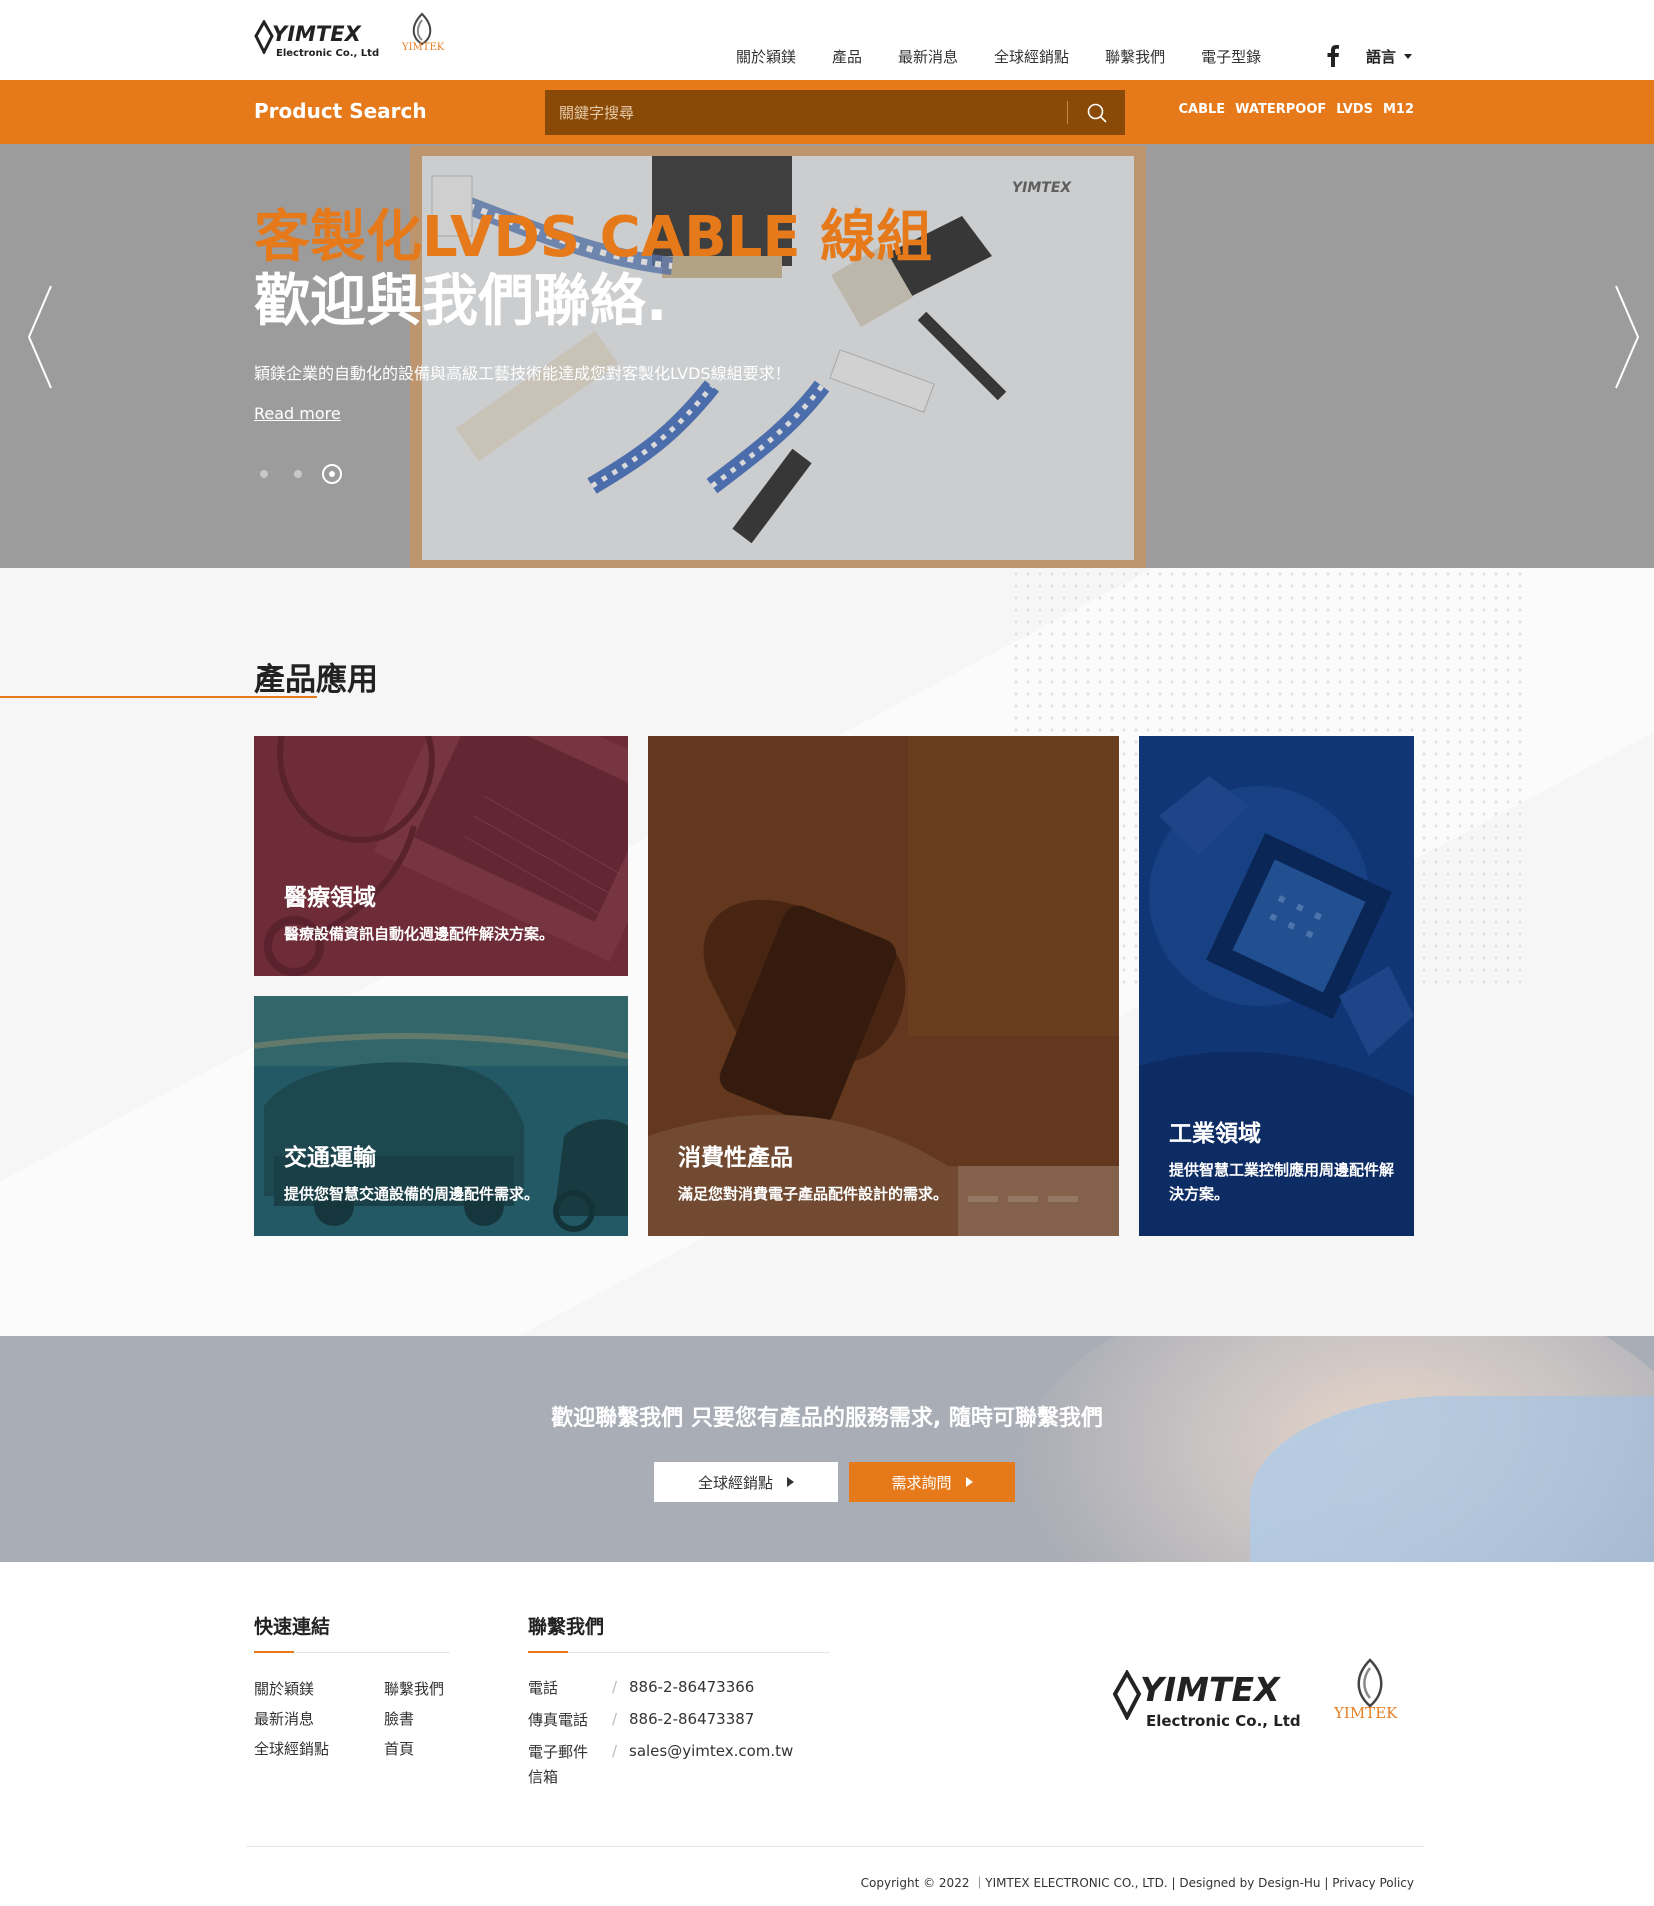 The width and height of the screenshot is (1654, 1906). What do you see at coordinates (158, 697) in the screenshot?
I see `section-title-underline` at bounding box center [158, 697].